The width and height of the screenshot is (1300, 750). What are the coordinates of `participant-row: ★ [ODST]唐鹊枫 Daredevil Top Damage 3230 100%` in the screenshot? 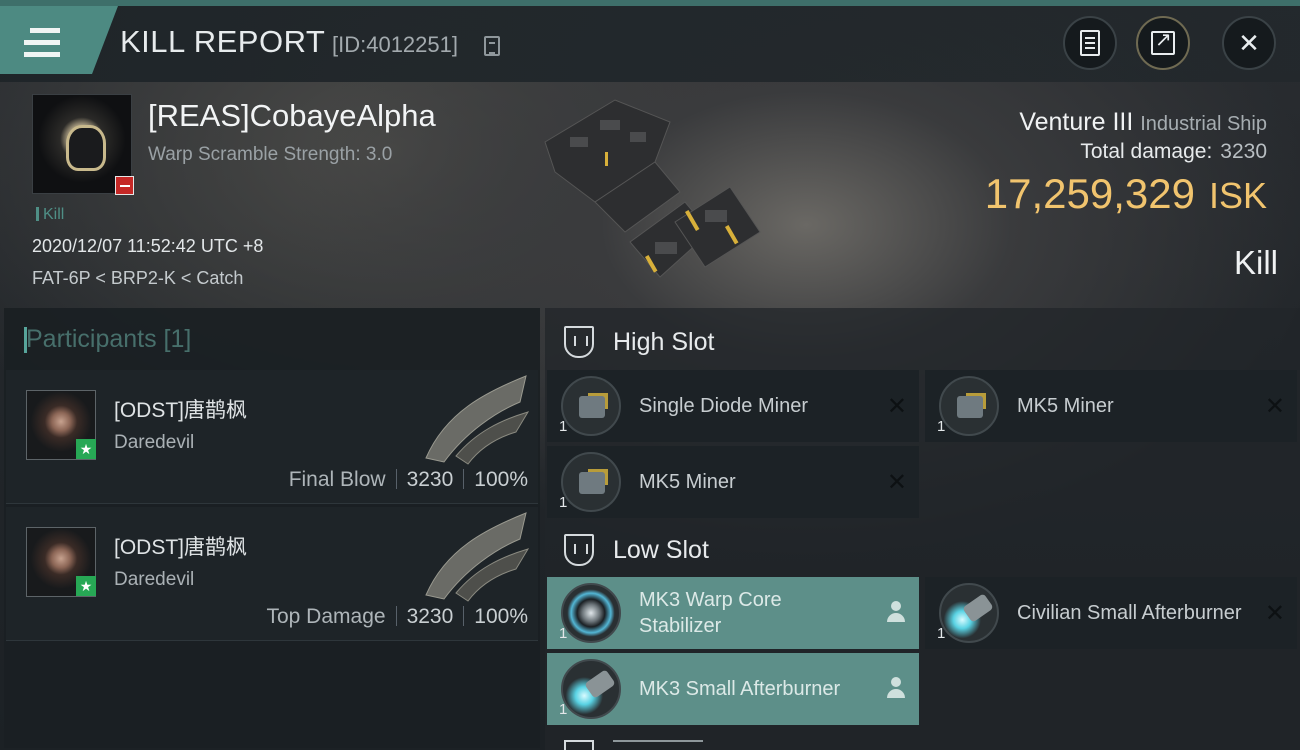 It's located at (272, 574).